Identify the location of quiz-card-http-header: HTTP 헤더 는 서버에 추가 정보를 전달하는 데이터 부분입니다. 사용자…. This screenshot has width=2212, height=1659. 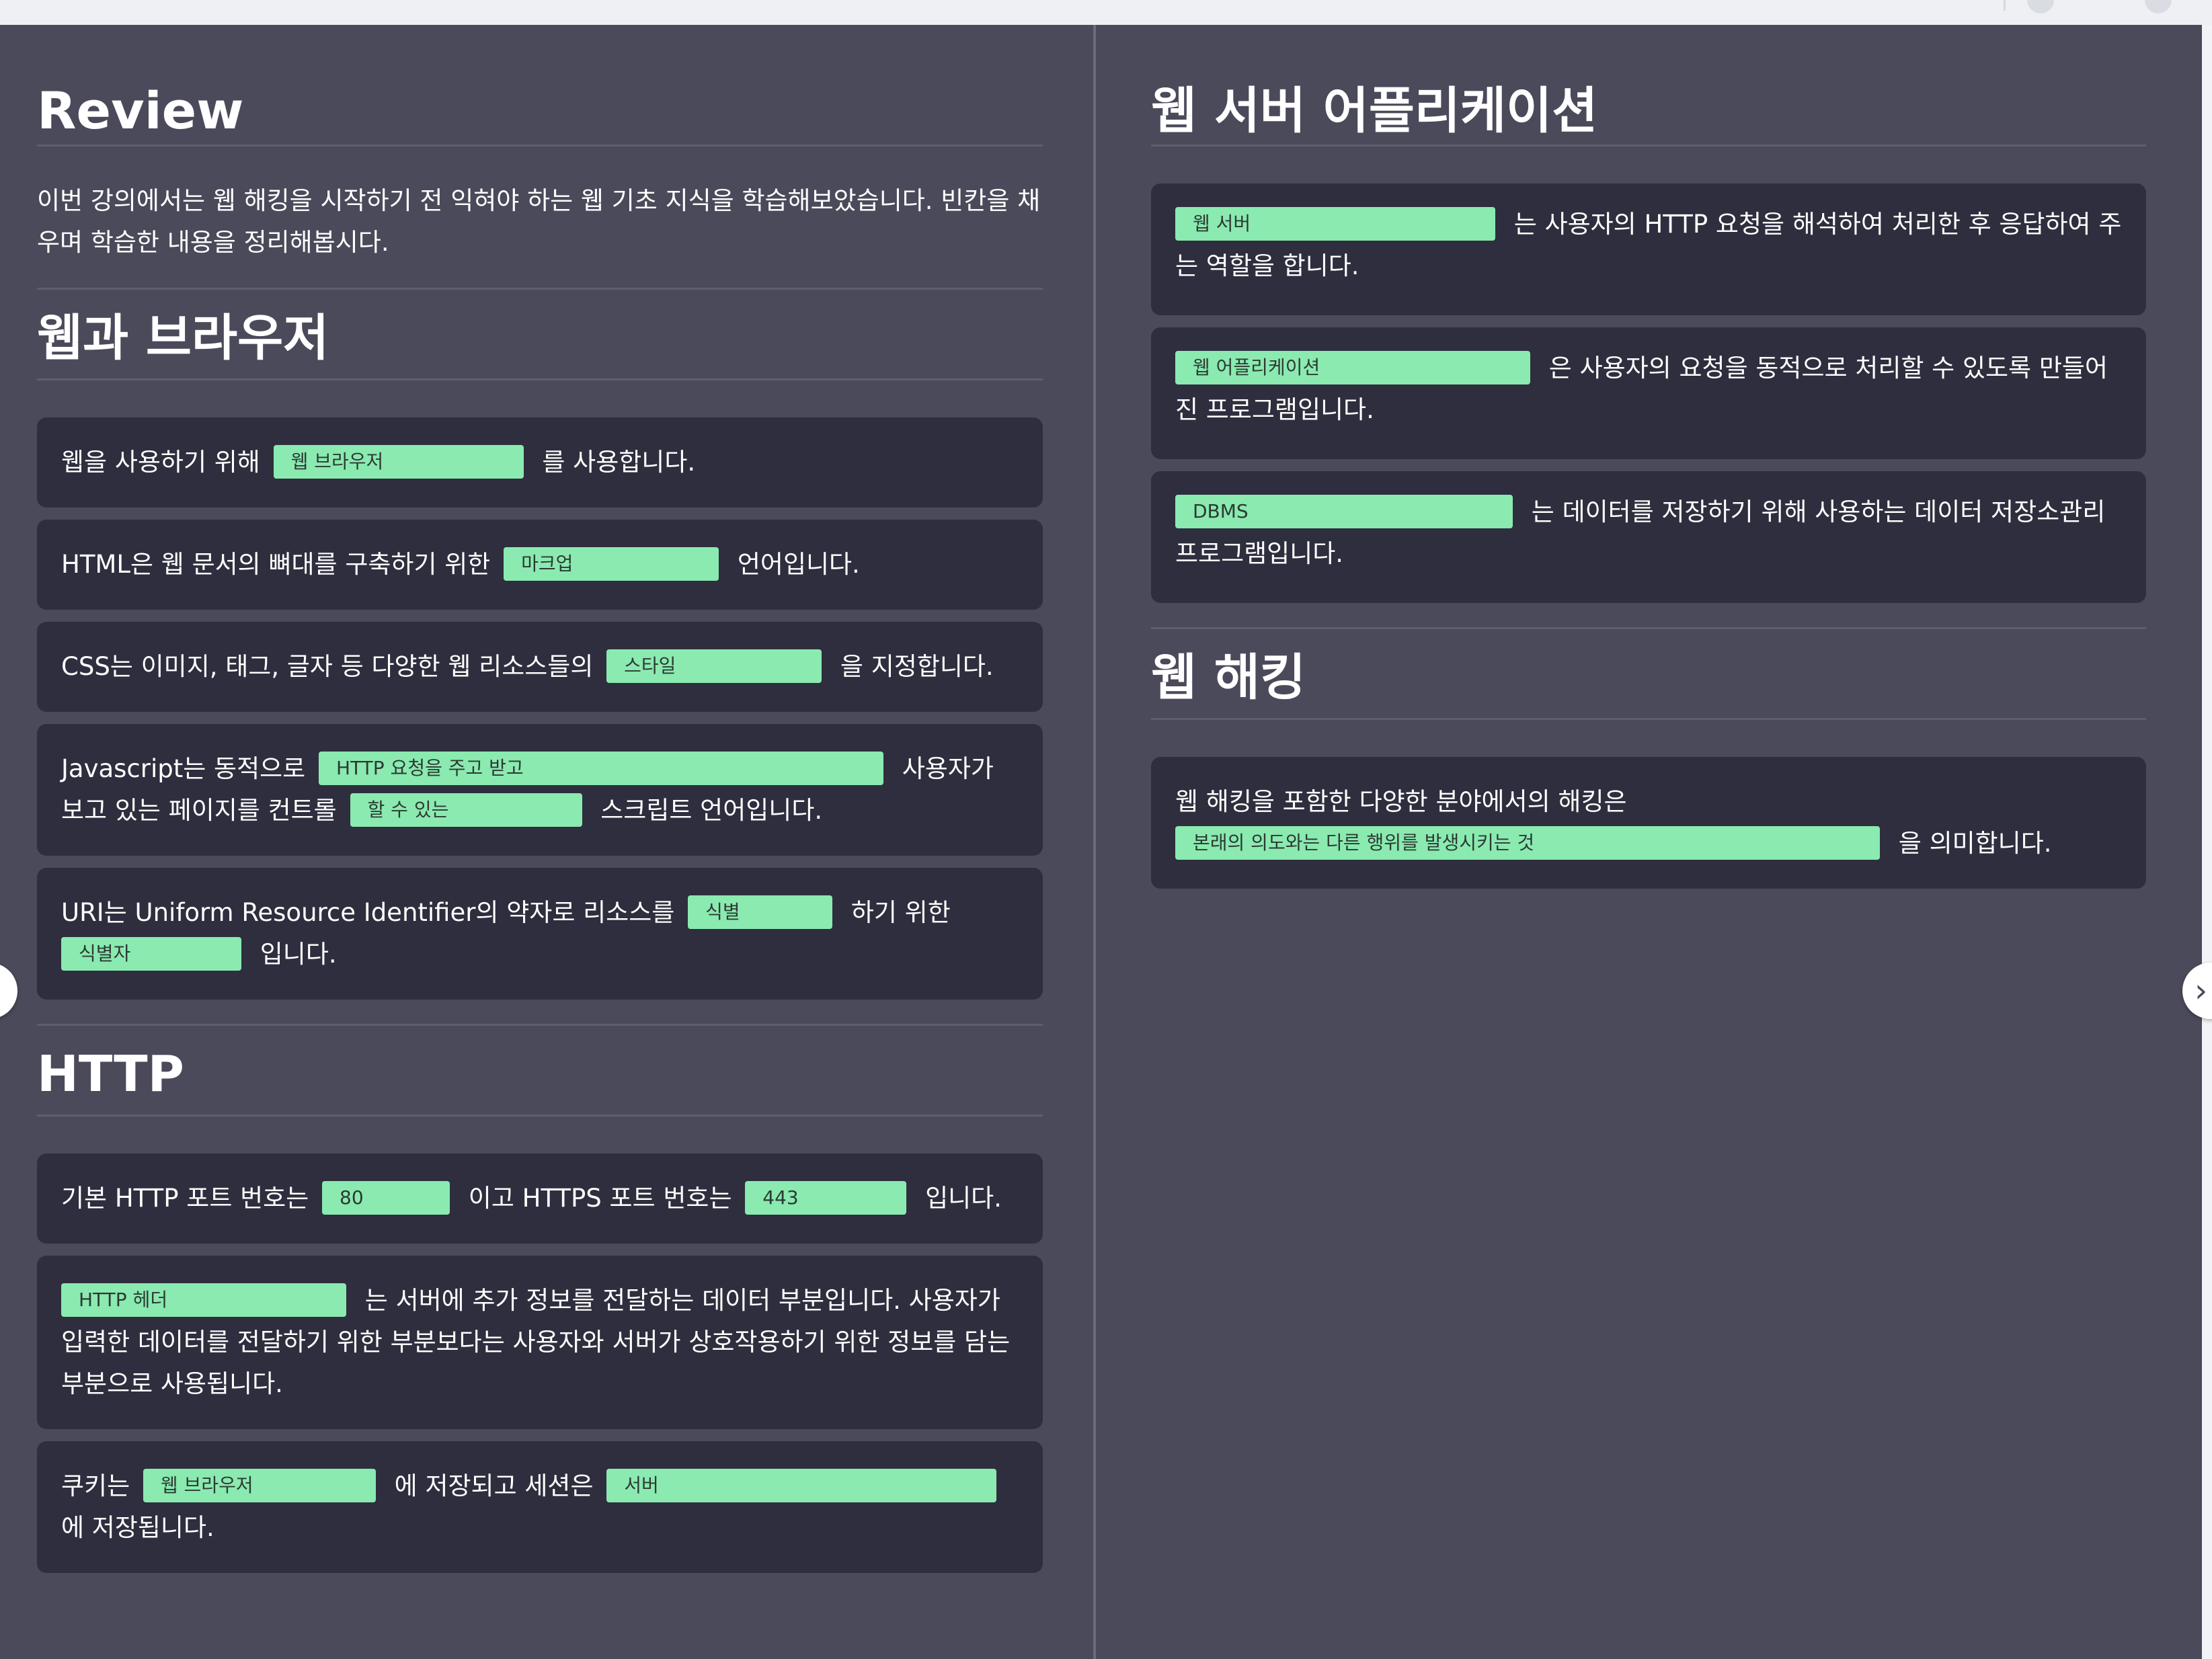
(540, 1342).